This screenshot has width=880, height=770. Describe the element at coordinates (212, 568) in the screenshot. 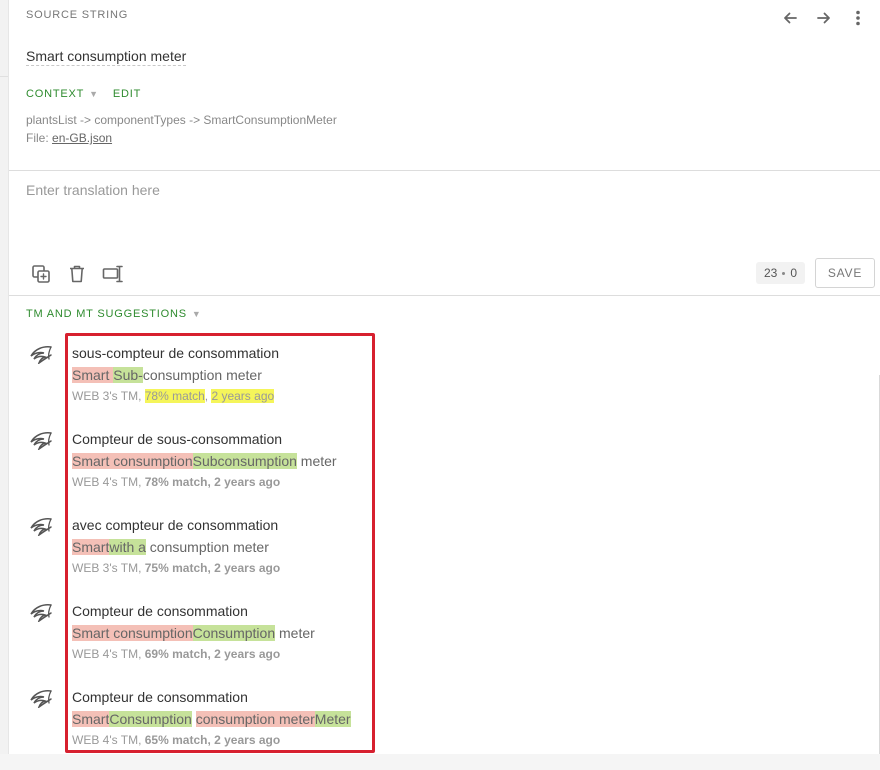

I see `meta-text: 75% match, 2 years ago` at that location.